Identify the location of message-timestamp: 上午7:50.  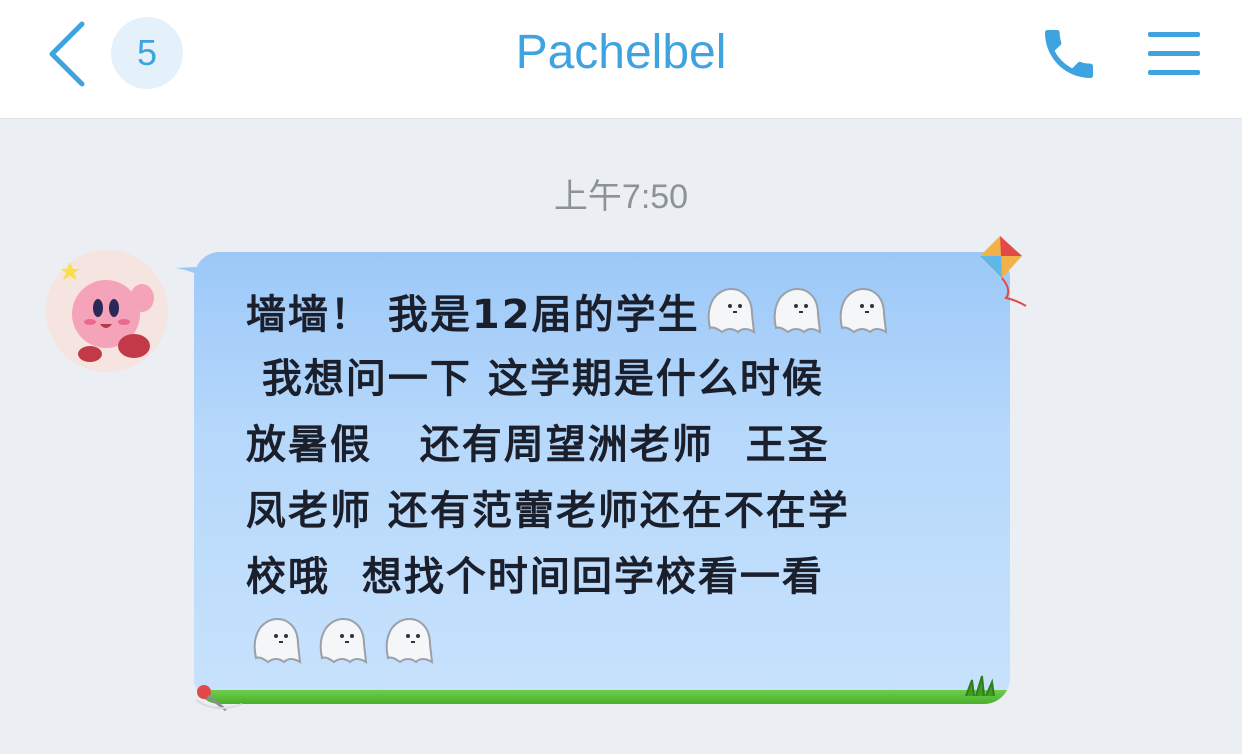
(621, 197).